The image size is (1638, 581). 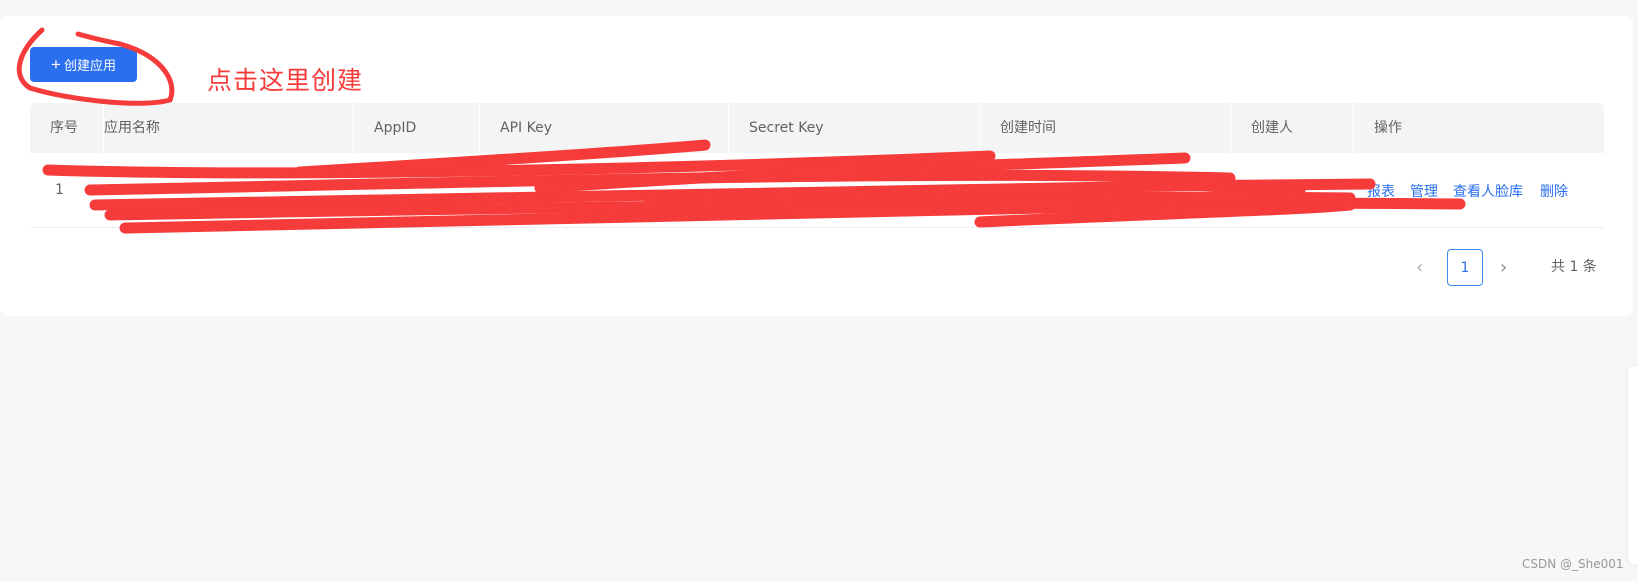 What do you see at coordinates (67, 128) in the screenshot?
I see `col-index: 序号` at bounding box center [67, 128].